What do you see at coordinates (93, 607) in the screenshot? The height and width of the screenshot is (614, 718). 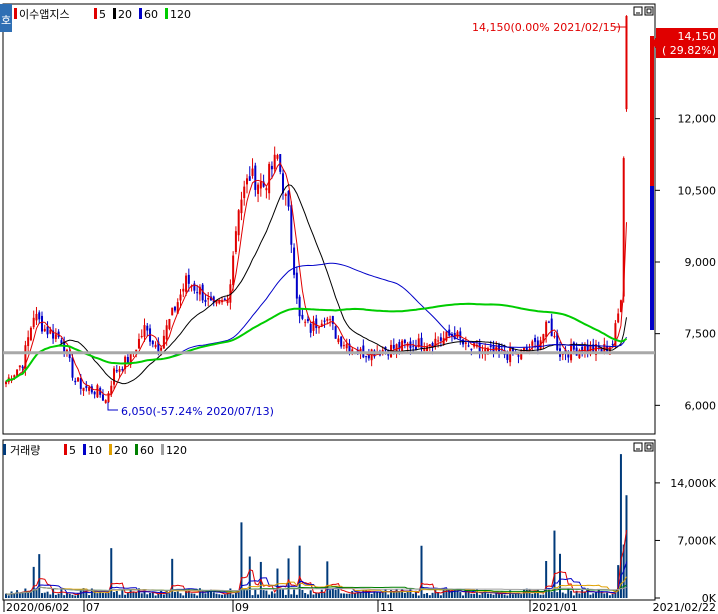 I see `x-tick-label: 07` at bounding box center [93, 607].